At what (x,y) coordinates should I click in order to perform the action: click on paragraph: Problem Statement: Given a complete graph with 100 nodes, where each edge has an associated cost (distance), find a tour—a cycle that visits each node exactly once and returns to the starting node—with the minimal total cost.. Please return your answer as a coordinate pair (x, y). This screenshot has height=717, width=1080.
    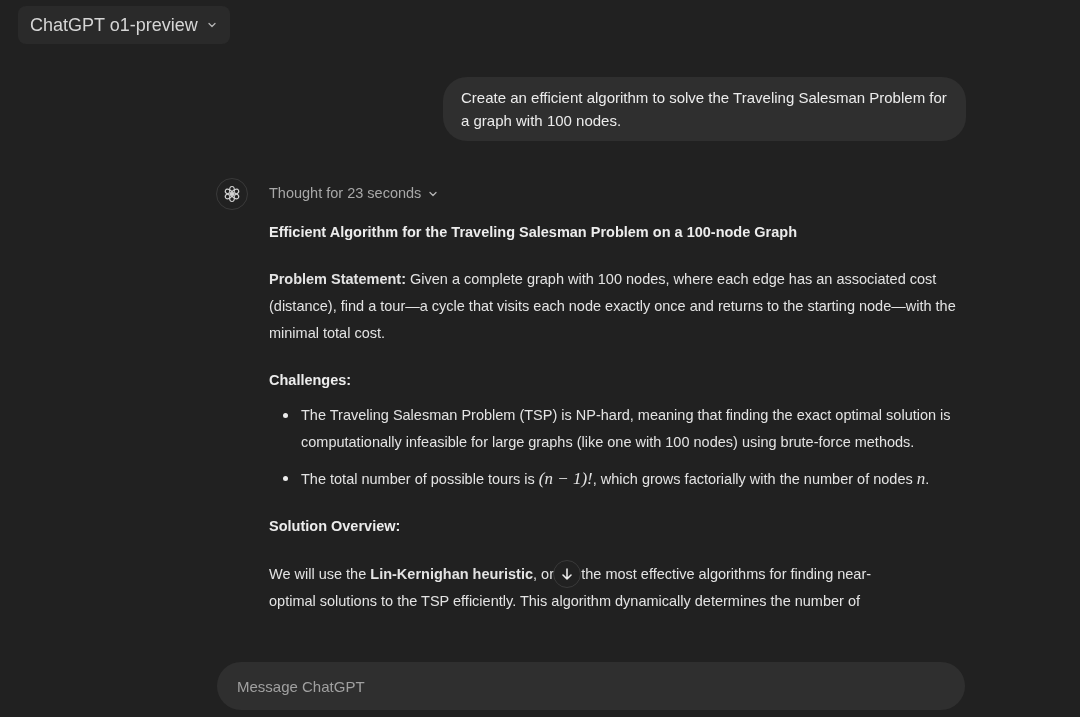
    Looking at the image, I should click on (613, 306).